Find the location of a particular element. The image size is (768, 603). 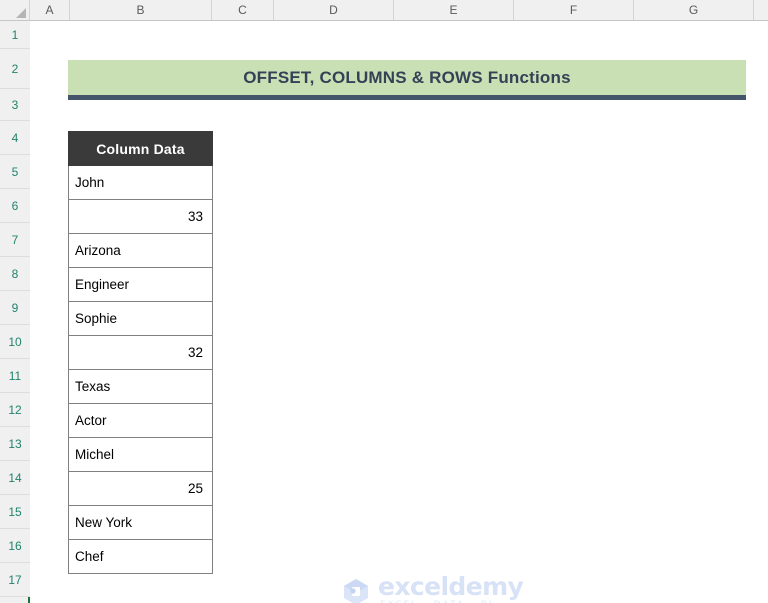

column-header-f: F is located at coordinates (574, 10).